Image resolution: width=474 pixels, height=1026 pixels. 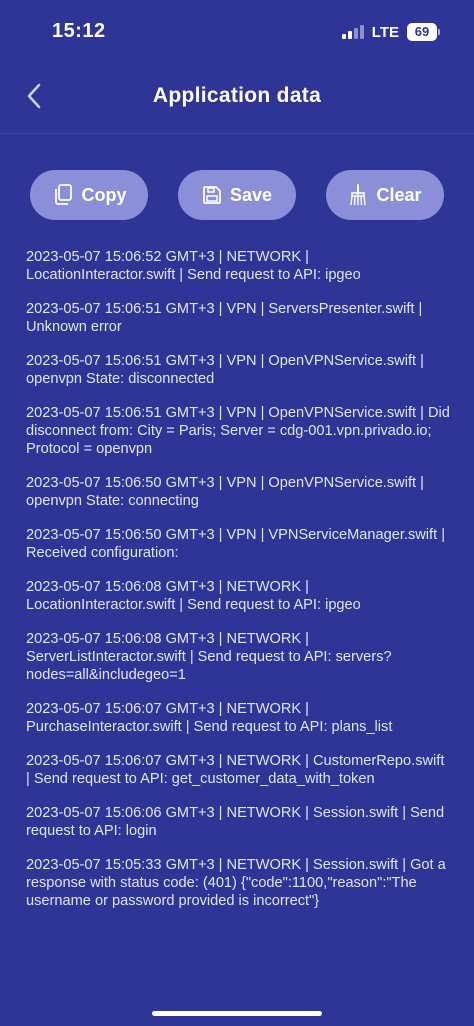 I want to click on save-button: Save, so click(x=237, y=195).